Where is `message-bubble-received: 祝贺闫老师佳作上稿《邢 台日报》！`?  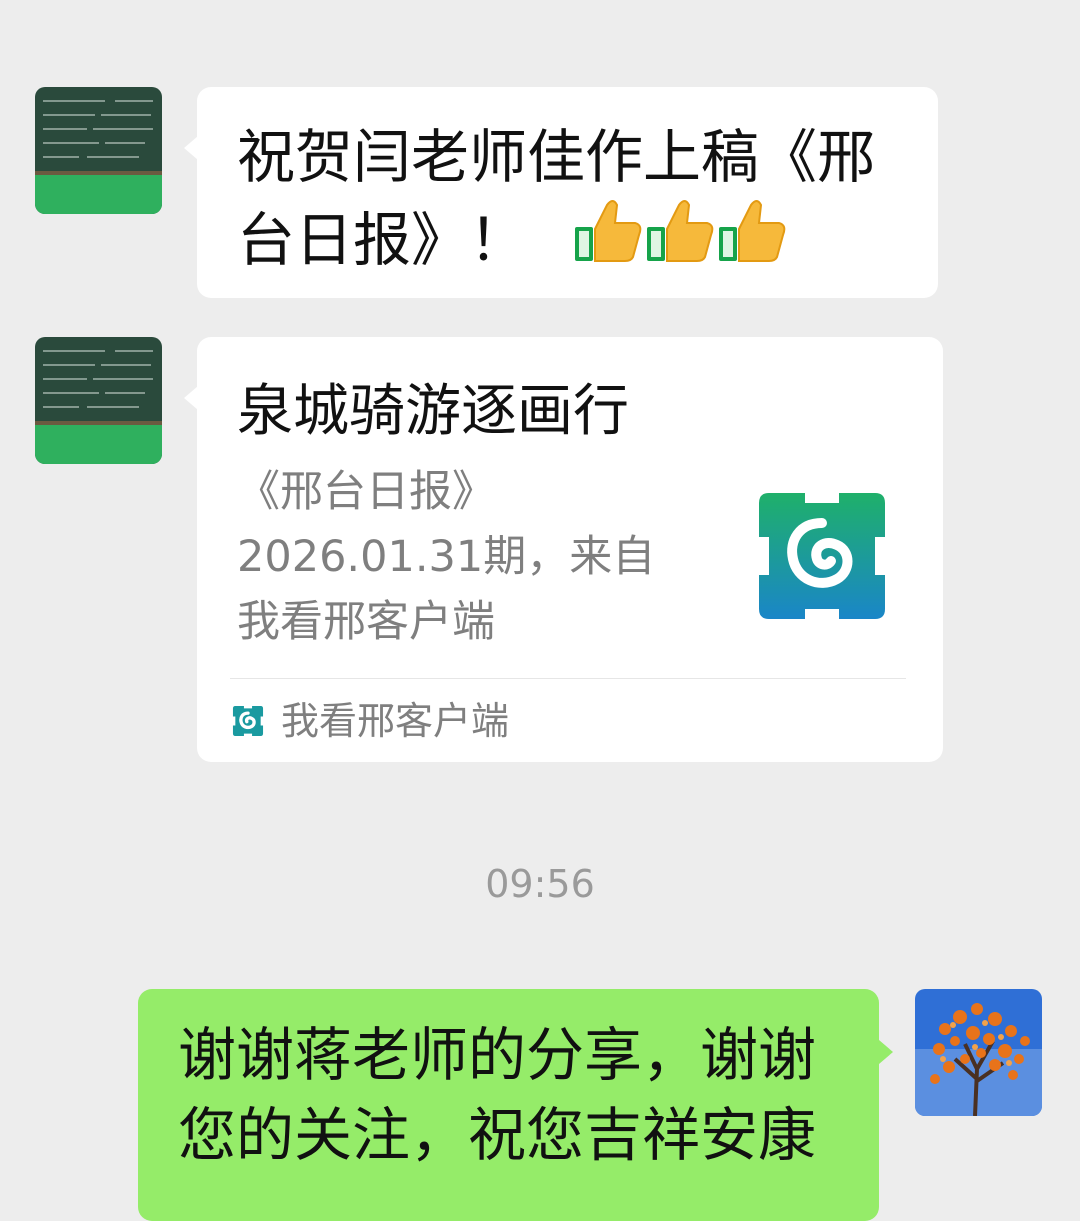 message-bubble-received: 祝贺闫老师佳作上稿《邢 台日报》！ is located at coordinates (567, 192).